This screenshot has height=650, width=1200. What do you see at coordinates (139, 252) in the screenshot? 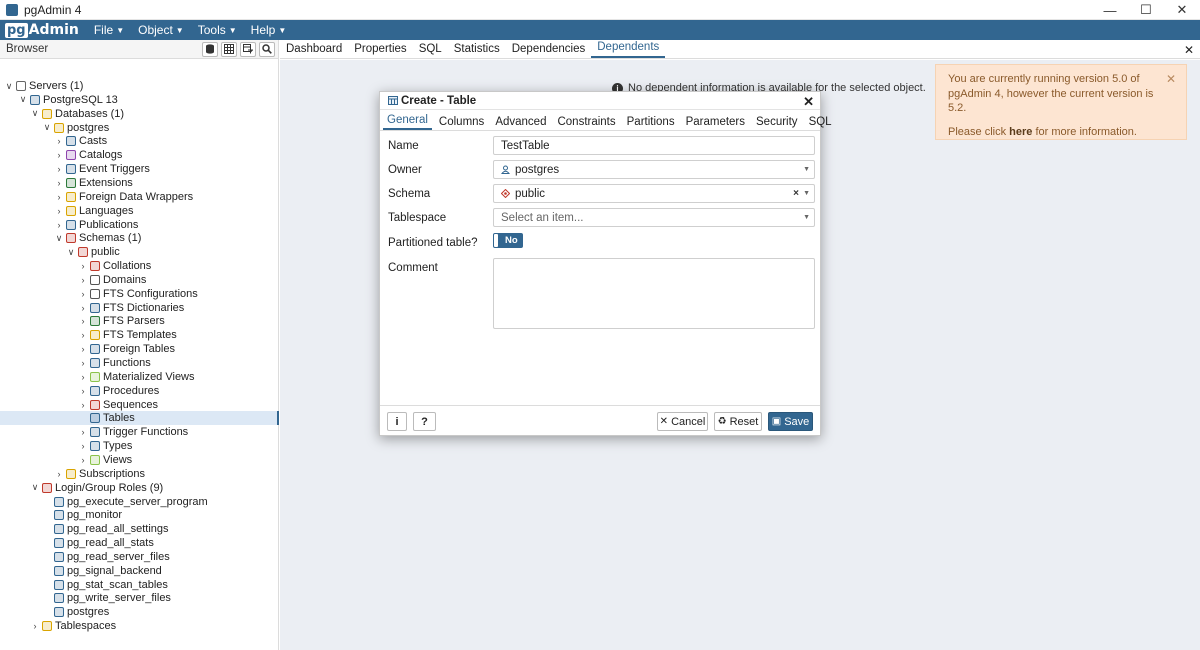
I see `tree-node: ∨ public` at bounding box center [139, 252].